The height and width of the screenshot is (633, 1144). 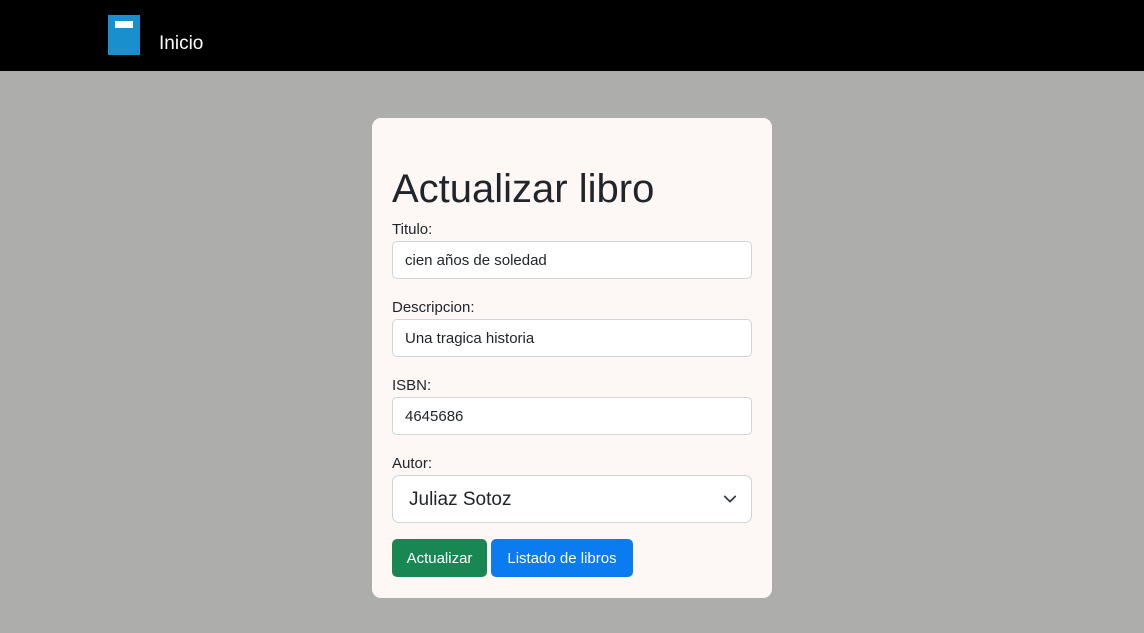 What do you see at coordinates (460, 499) in the screenshot?
I see `autor-selected-value: Juliaz Sotoz` at bounding box center [460, 499].